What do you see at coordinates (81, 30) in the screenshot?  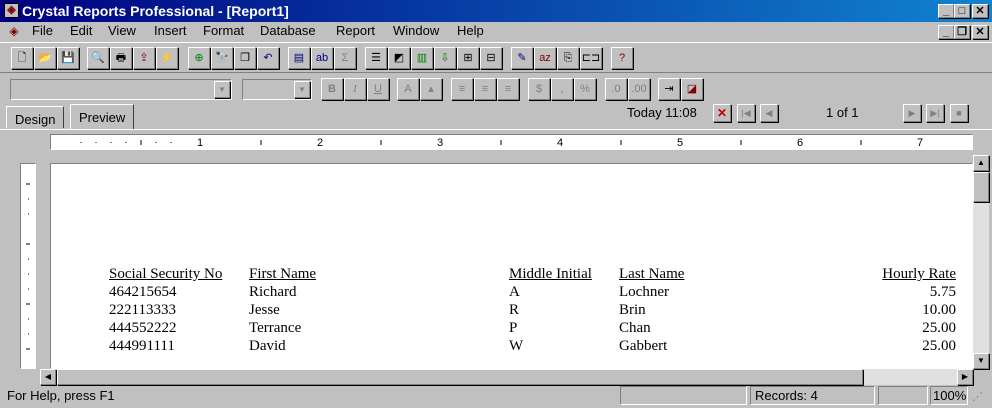 I see `menu-edit: Edit` at bounding box center [81, 30].